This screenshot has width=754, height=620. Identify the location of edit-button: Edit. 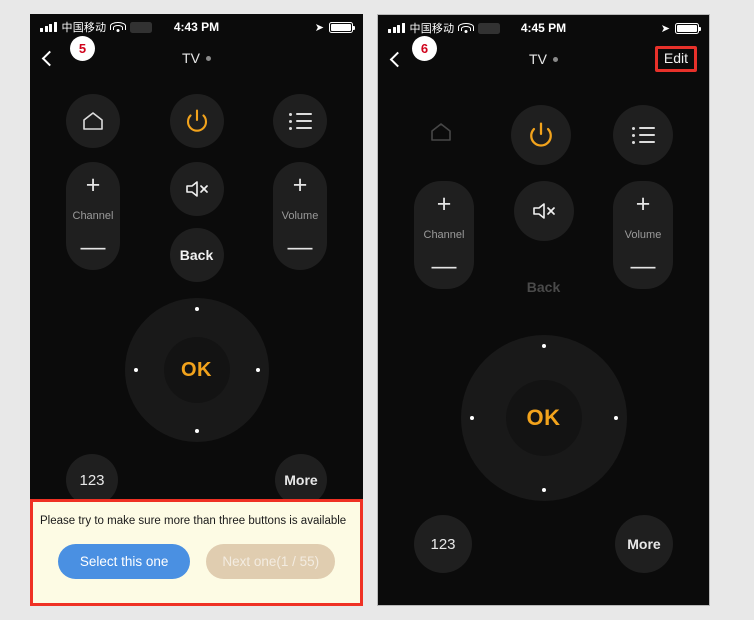
(676, 58).